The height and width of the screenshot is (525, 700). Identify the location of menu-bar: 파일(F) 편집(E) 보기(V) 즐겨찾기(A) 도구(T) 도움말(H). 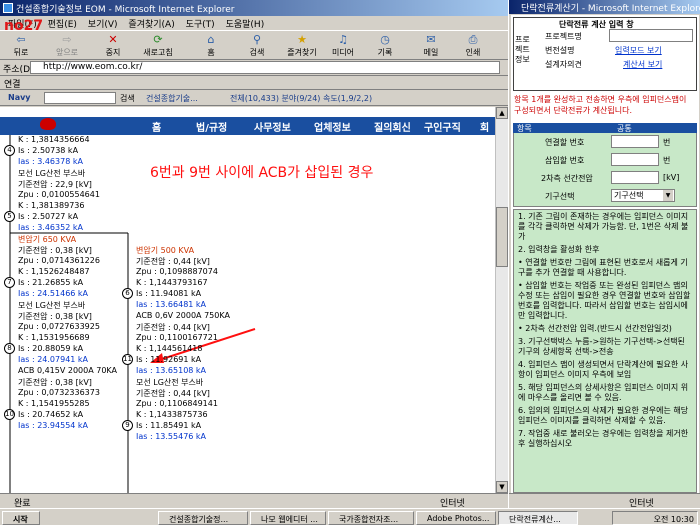
(254, 23).